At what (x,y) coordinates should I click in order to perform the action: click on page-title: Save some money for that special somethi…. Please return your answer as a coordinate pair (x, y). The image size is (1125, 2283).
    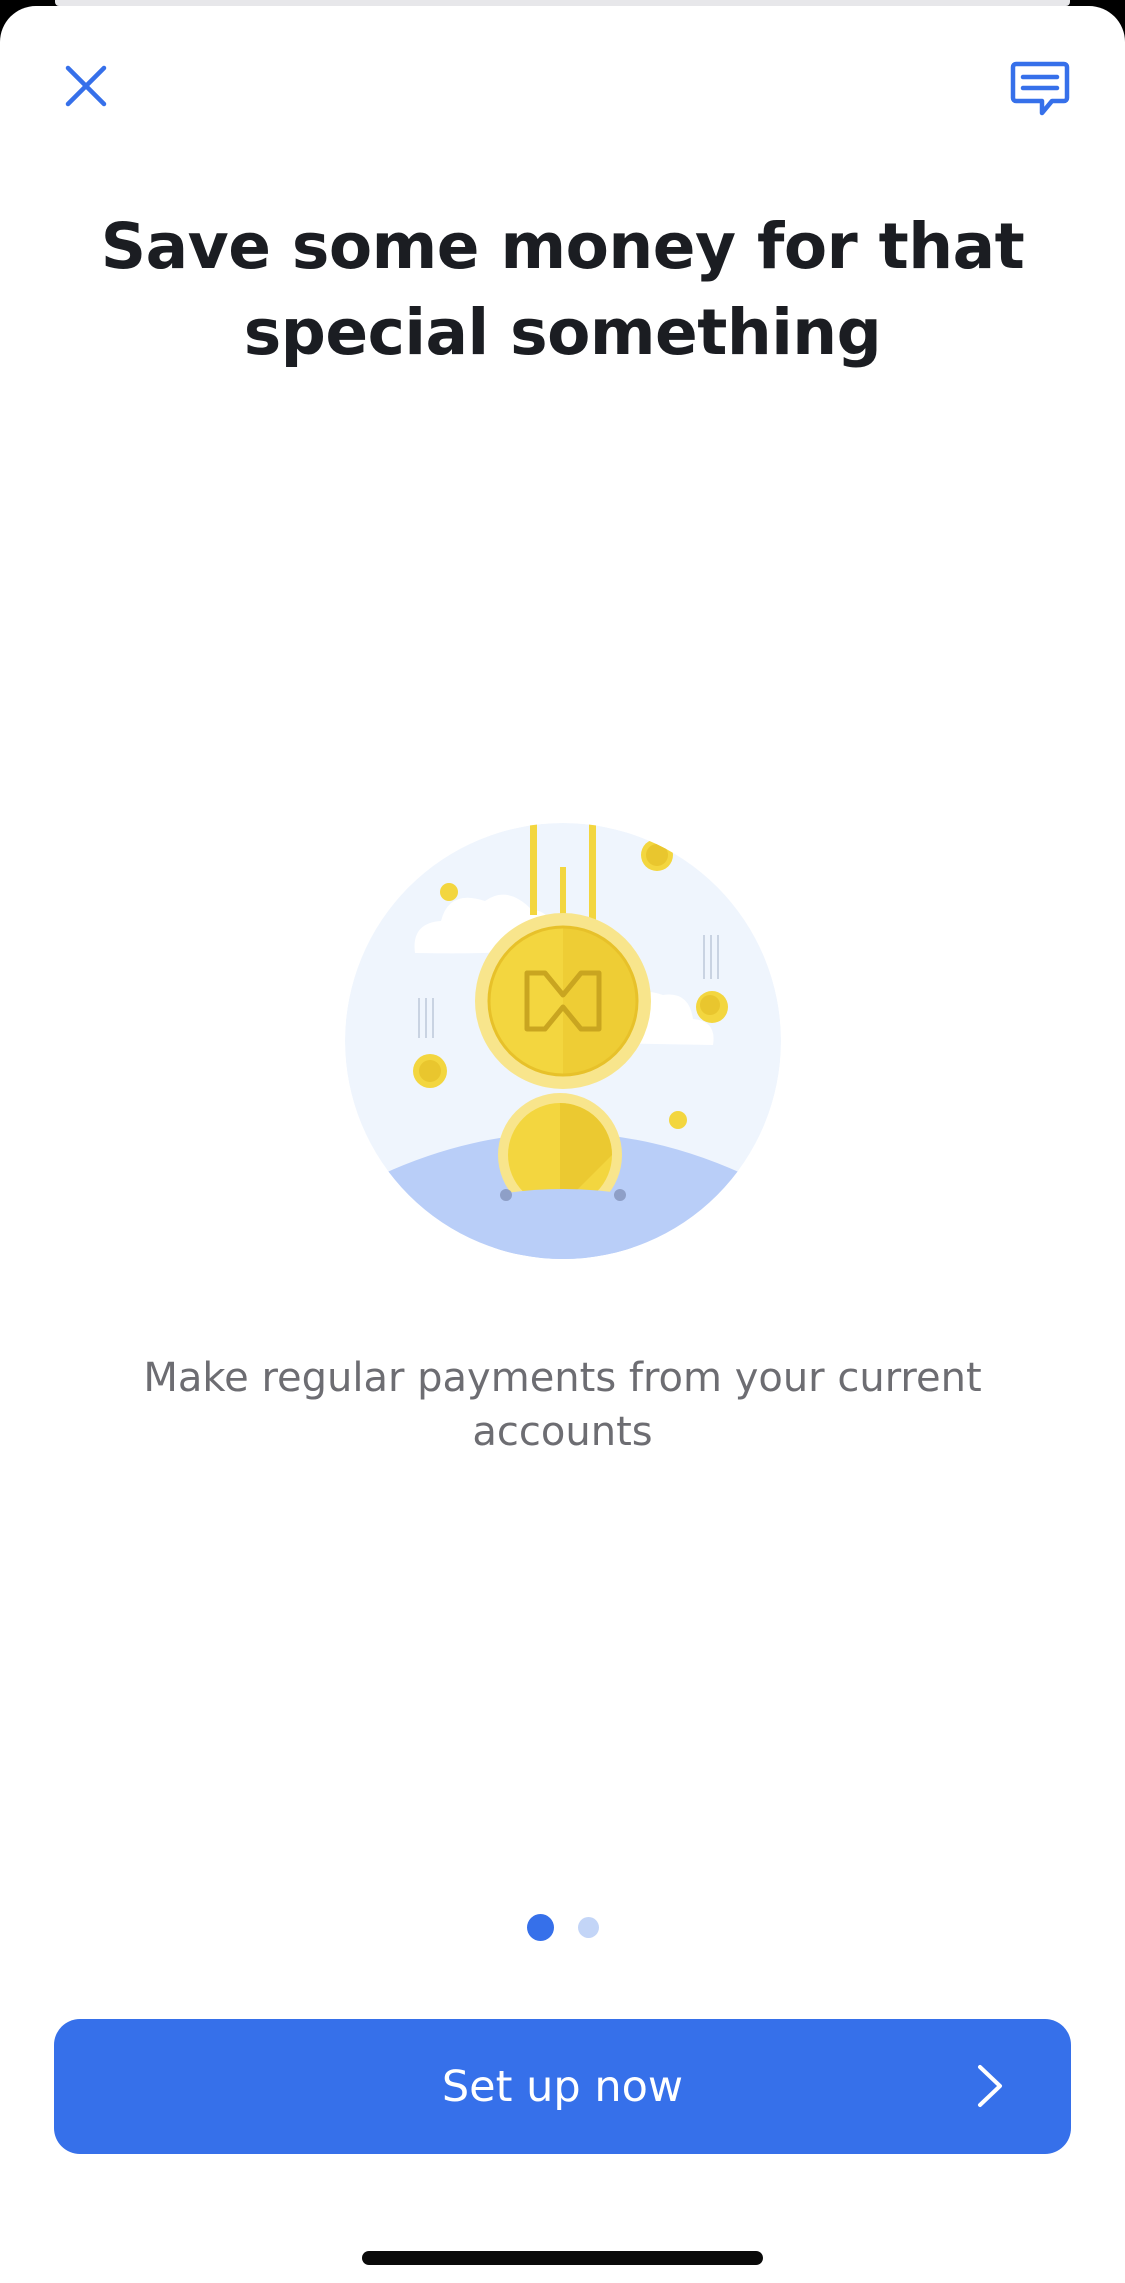
    Looking at the image, I should click on (562, 290).